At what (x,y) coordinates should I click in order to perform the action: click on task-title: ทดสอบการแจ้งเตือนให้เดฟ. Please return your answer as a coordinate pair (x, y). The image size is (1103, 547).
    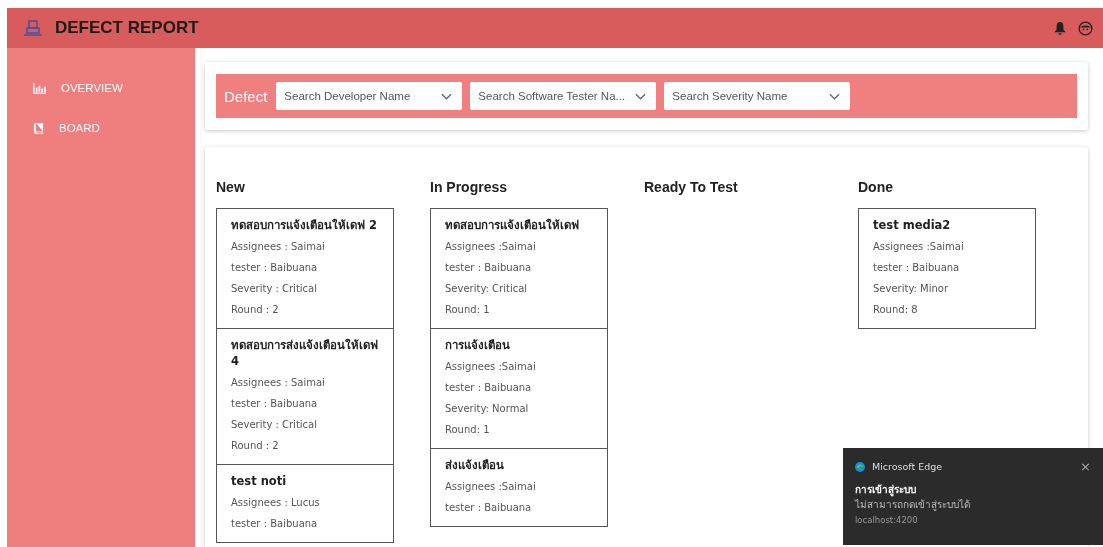
    Looking at the image, I should click on (512, 225).